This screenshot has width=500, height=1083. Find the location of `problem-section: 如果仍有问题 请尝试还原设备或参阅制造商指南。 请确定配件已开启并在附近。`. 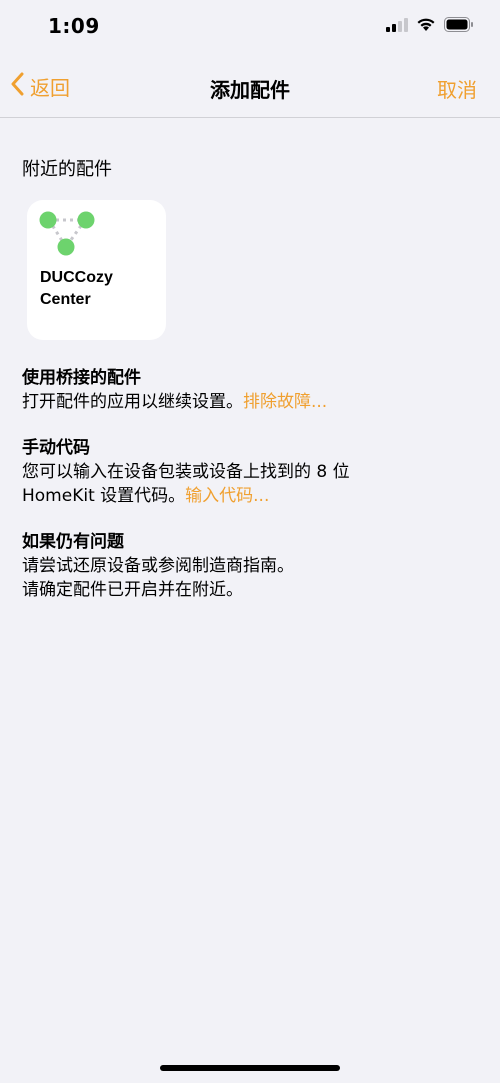

problem-section: 如果仍有问题 请尝试还原设备或参阅制造商指南。 请确定配件已开启并在附近。 is located at coordinates (252, 566).